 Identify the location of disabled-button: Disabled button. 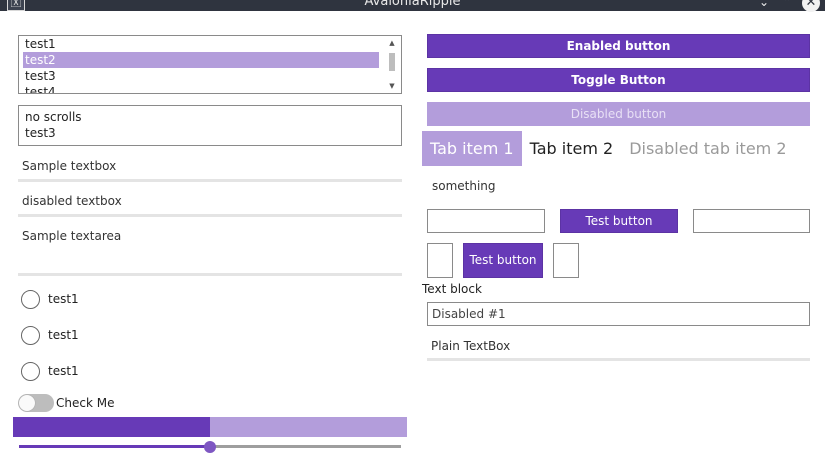
(618, 114).